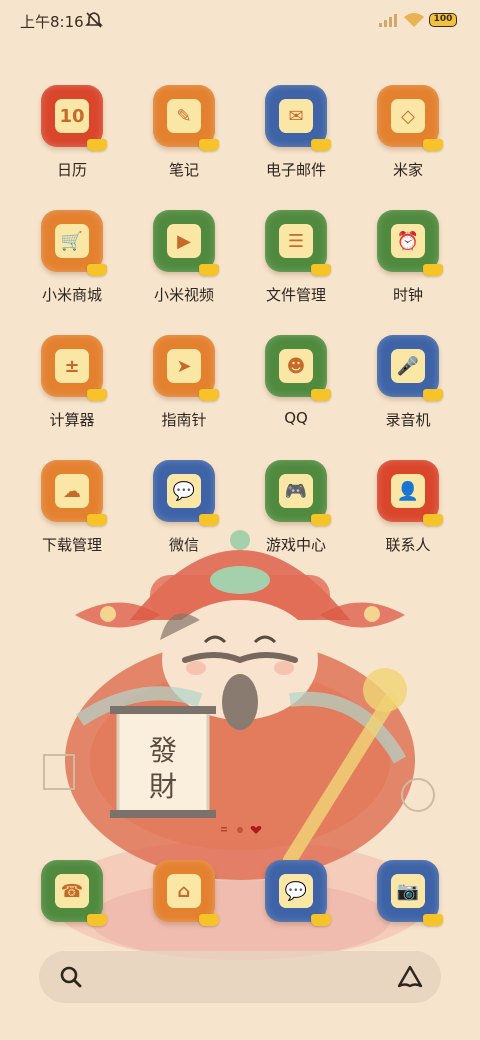  What do you see at coordinates (183, 170) in the screenshot?
I see `app-label: 笔记` at bounding box center [183, 170].